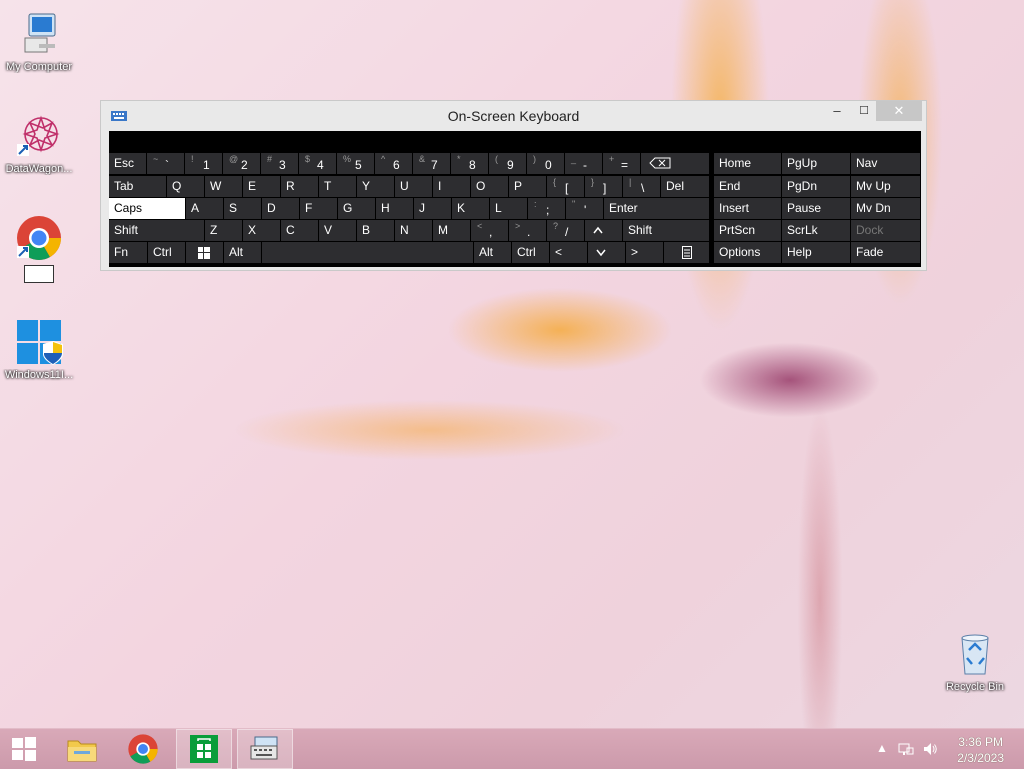  Describe the element at coordinates (527, 186) in the screenshot. I see `key-p: P` at that location.